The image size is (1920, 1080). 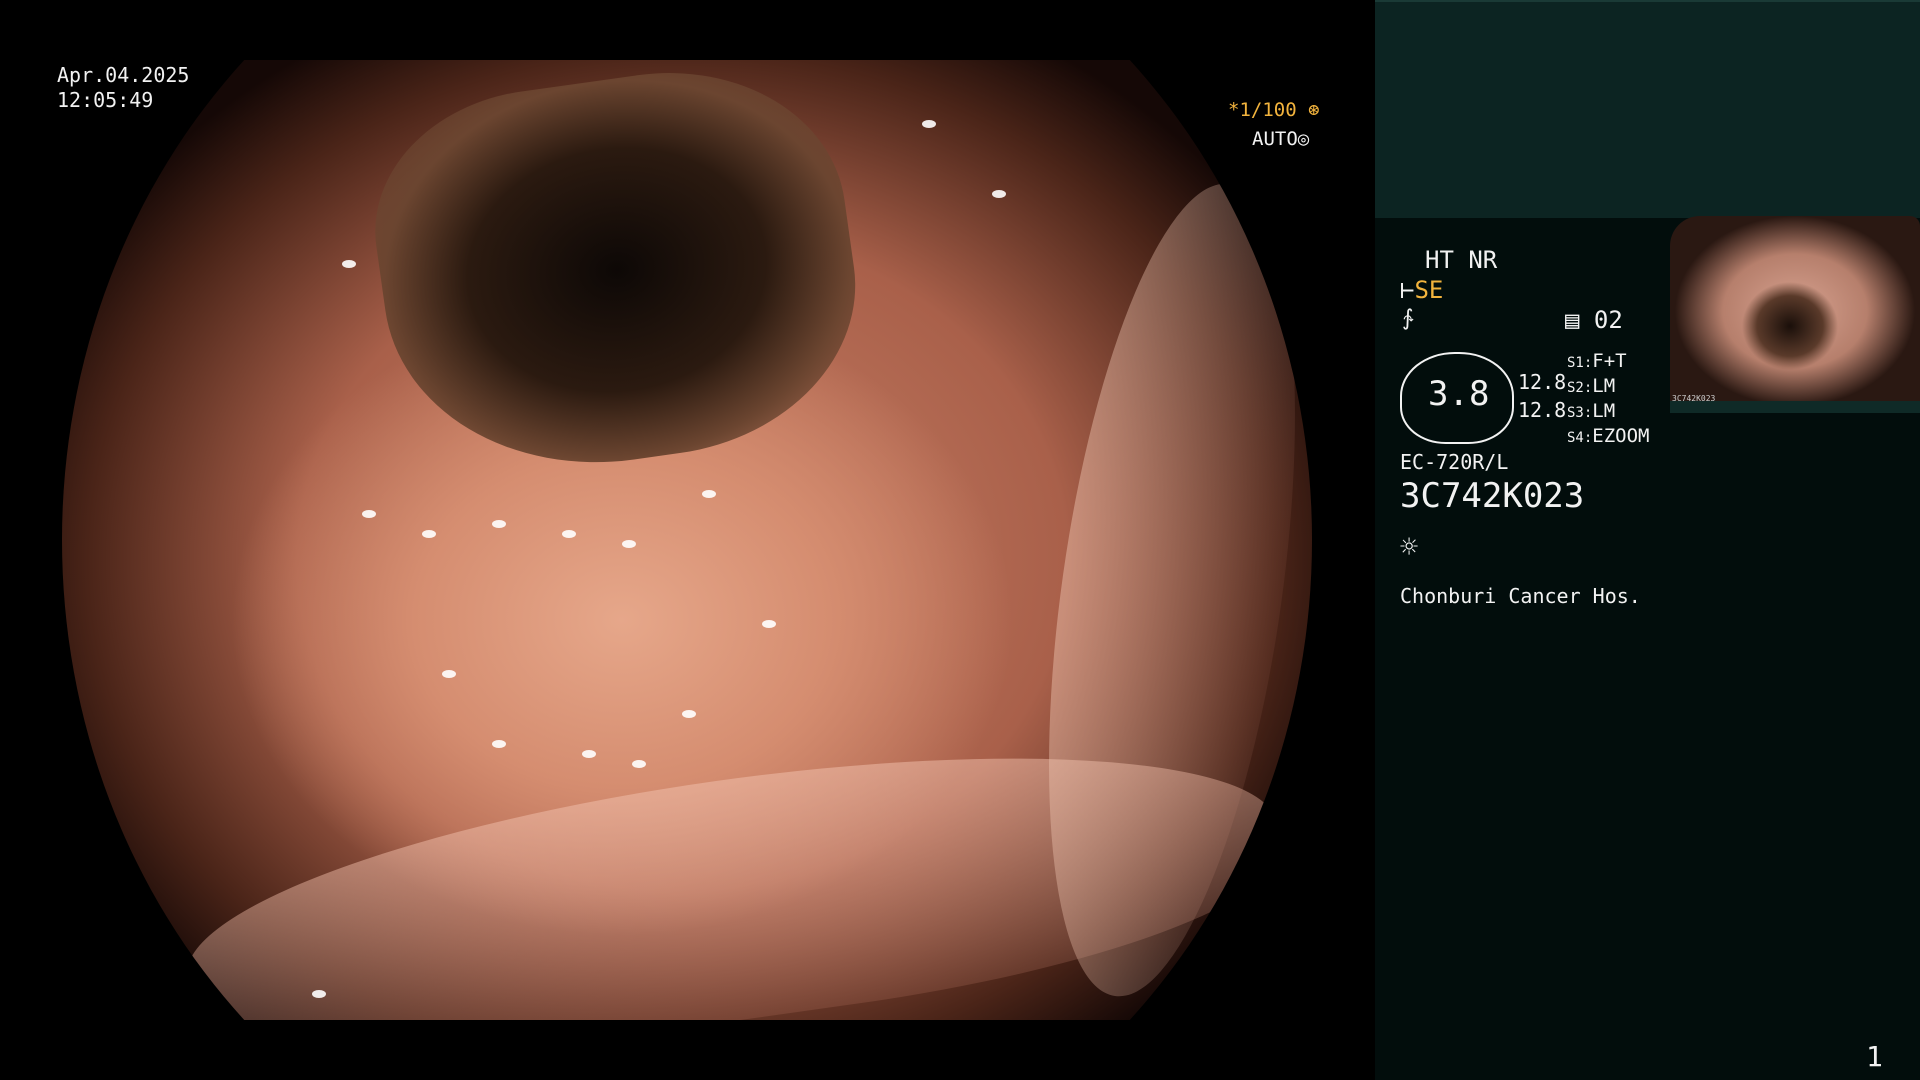 What do you see at coordinates (1608, 320) in the screenshot?
I see `memory-slot-text: 02` at bounding box center [1608, 320].